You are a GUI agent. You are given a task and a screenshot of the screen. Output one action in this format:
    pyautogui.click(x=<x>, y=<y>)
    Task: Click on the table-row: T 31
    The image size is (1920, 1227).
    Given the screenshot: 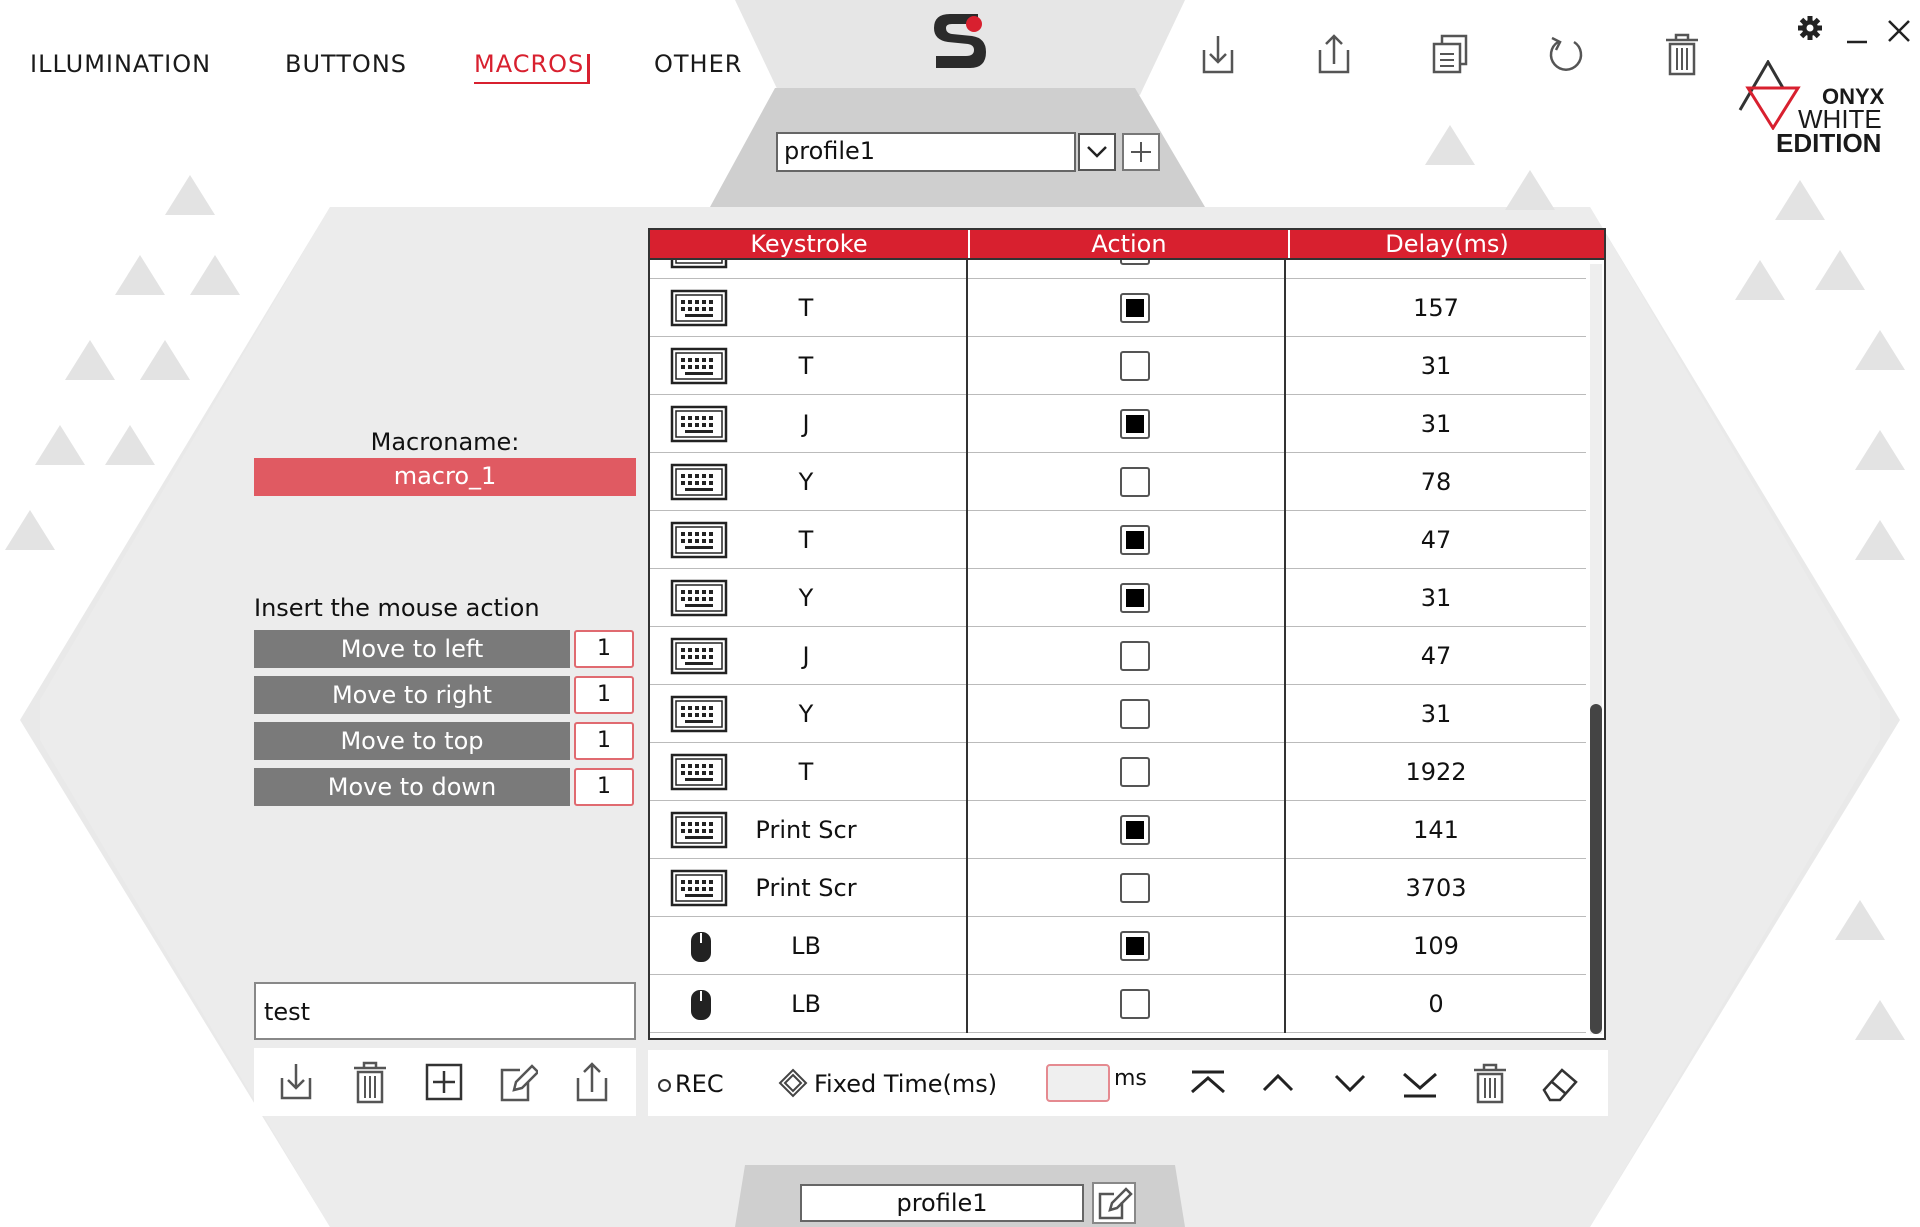 What is the action you would take?
    pyautogui.click(x=1118, y=366)
    